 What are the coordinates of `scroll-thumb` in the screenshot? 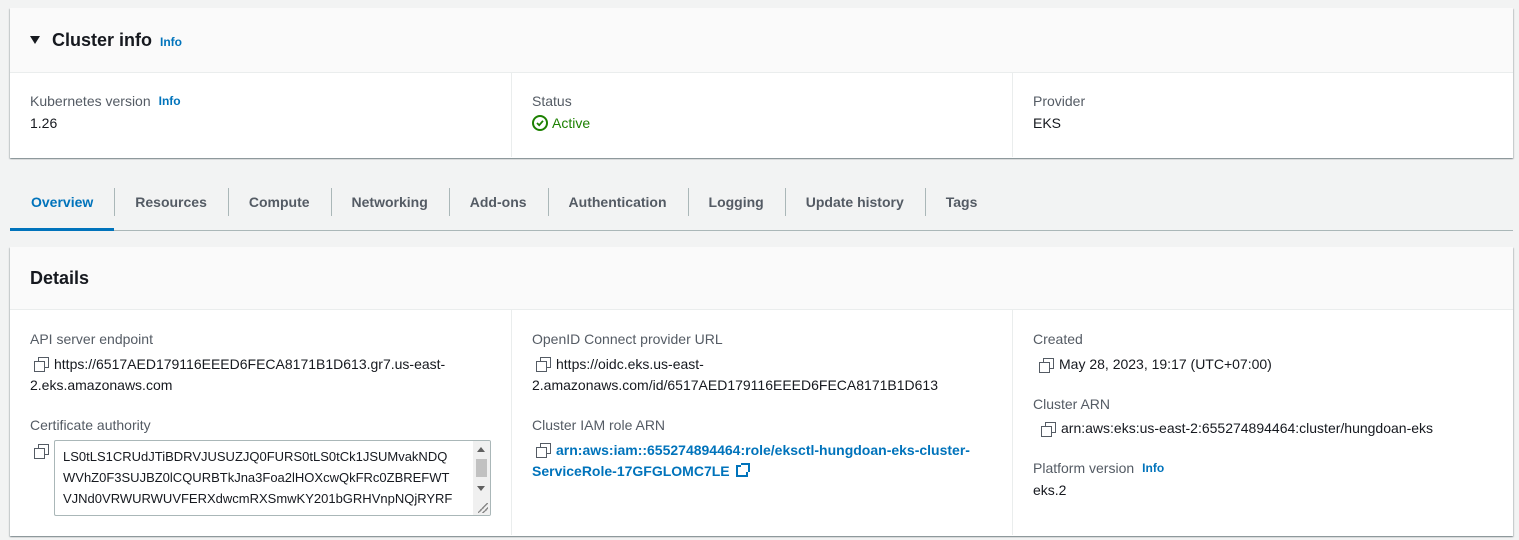 It's located at (481, 468).